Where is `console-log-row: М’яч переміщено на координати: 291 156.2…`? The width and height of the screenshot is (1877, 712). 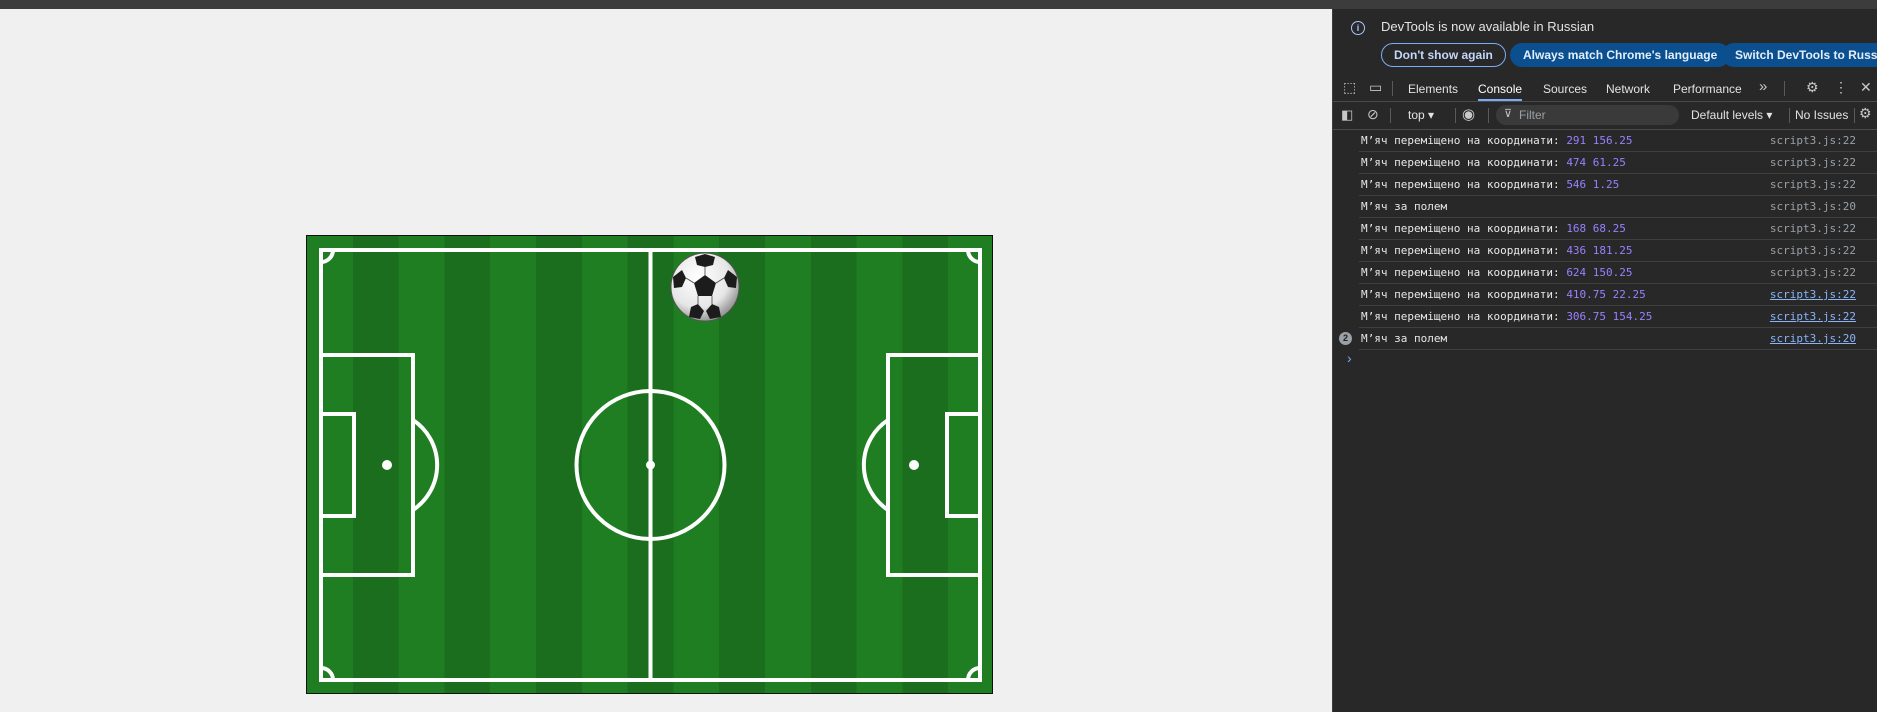
console-log-row: М’яч переміщено на координати: 291 156.2… is located at coordinates (1618, 141).